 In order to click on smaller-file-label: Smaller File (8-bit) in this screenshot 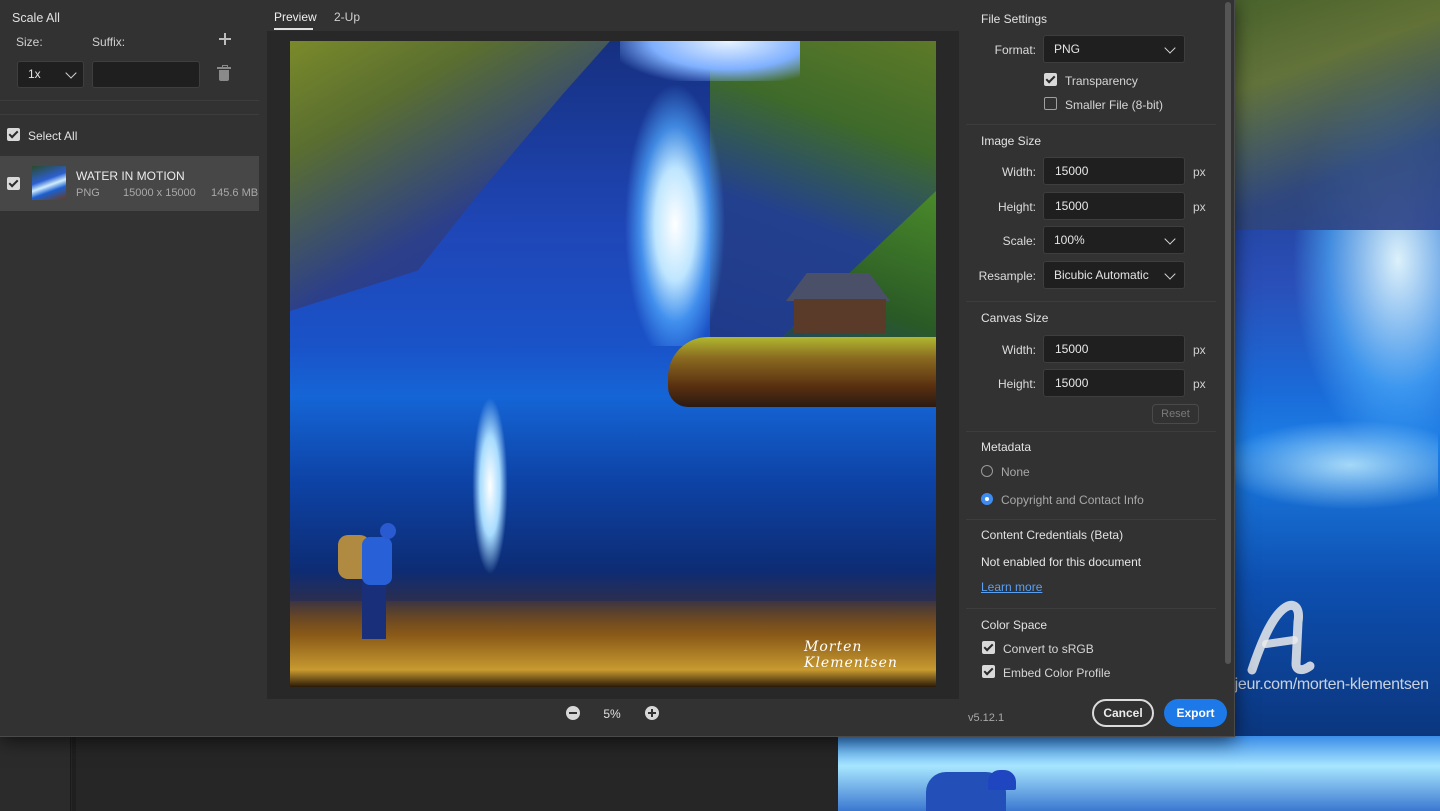, I will do `click(1114, 105)`.